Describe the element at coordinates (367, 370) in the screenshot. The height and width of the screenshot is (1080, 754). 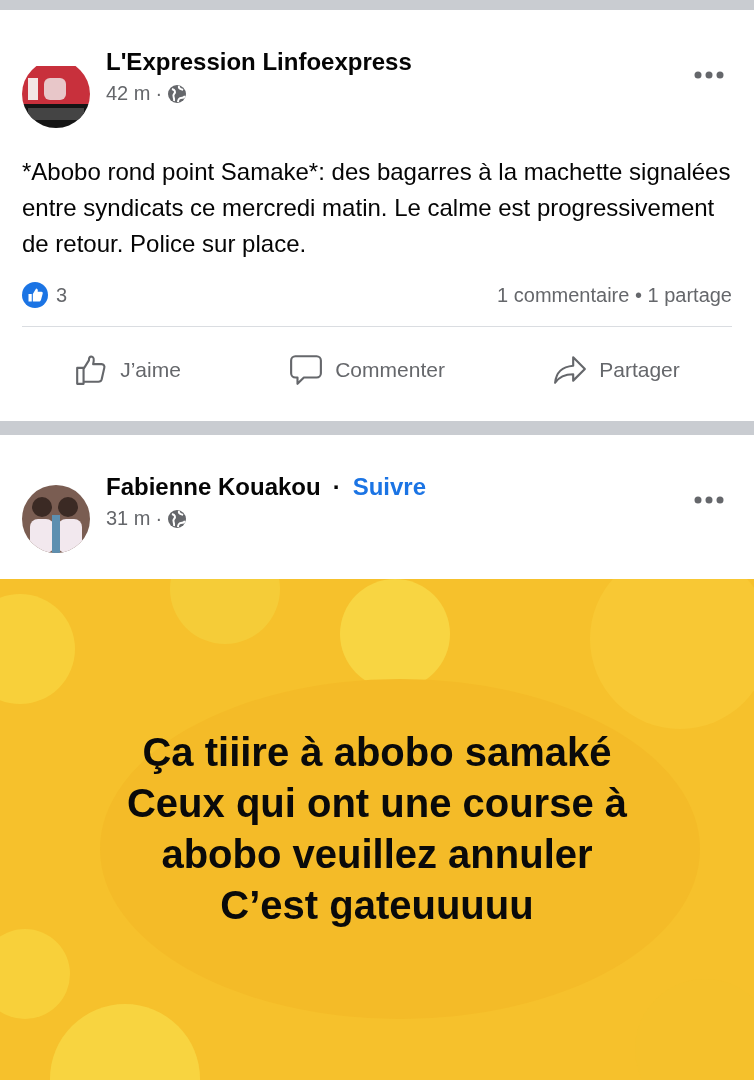
I see `comment-button: Commenter` at that location.